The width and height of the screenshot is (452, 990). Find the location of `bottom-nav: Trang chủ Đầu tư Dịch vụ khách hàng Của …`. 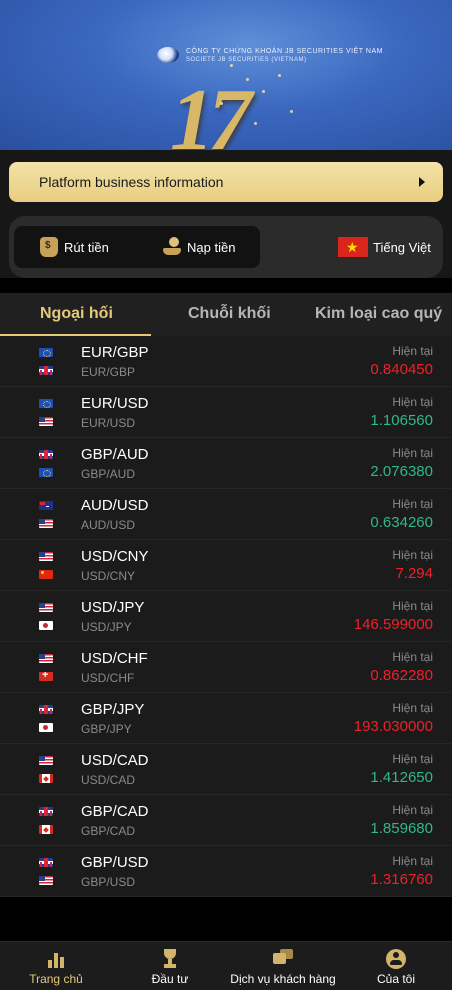

bottom-nav: Trang chủ Đầu tư Dịch vụ khách hàng Của … is located at coordinates (226, 965).